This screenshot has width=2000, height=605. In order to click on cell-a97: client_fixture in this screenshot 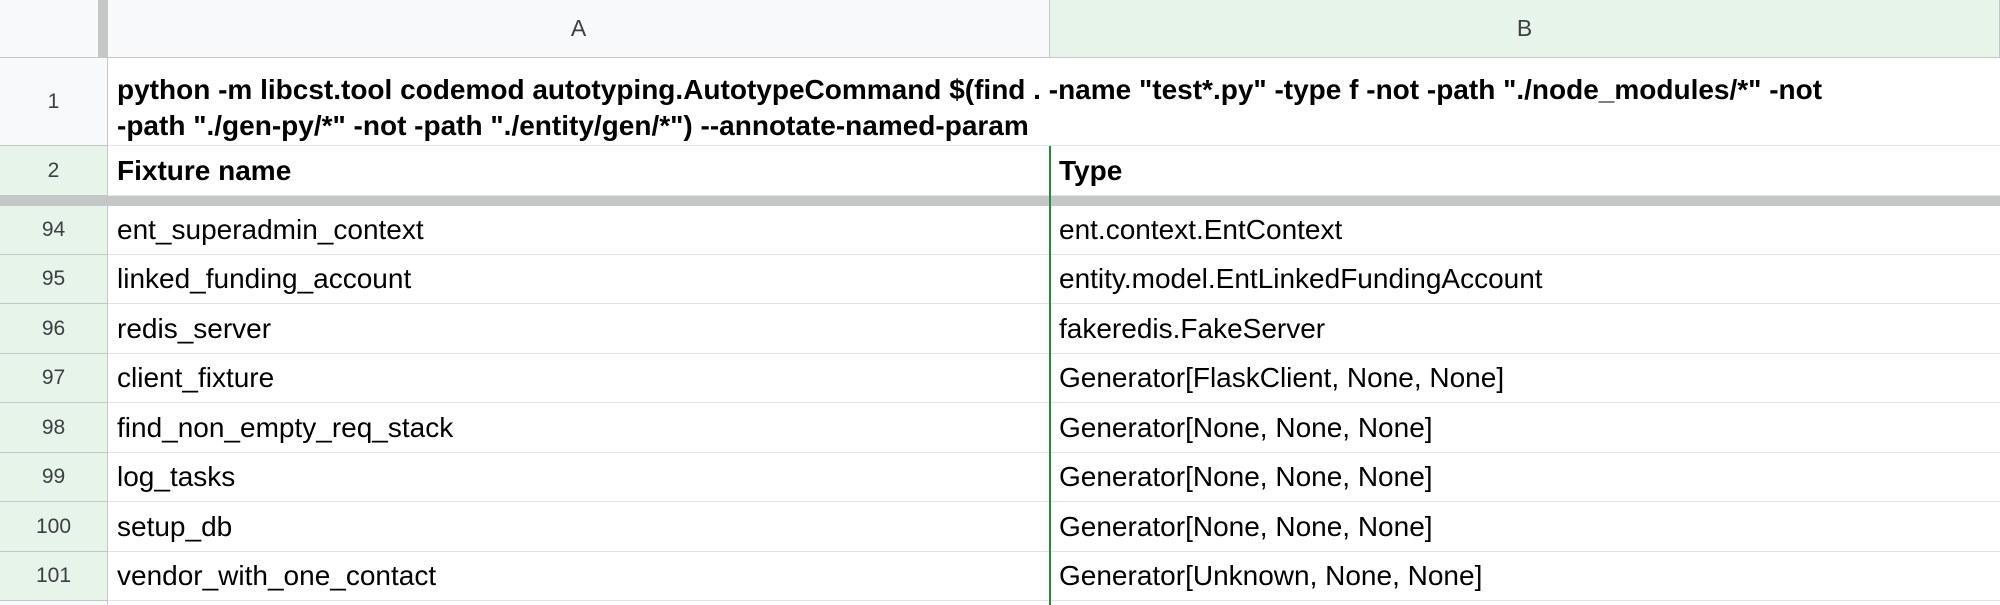, I will do `click(579, 378)`.